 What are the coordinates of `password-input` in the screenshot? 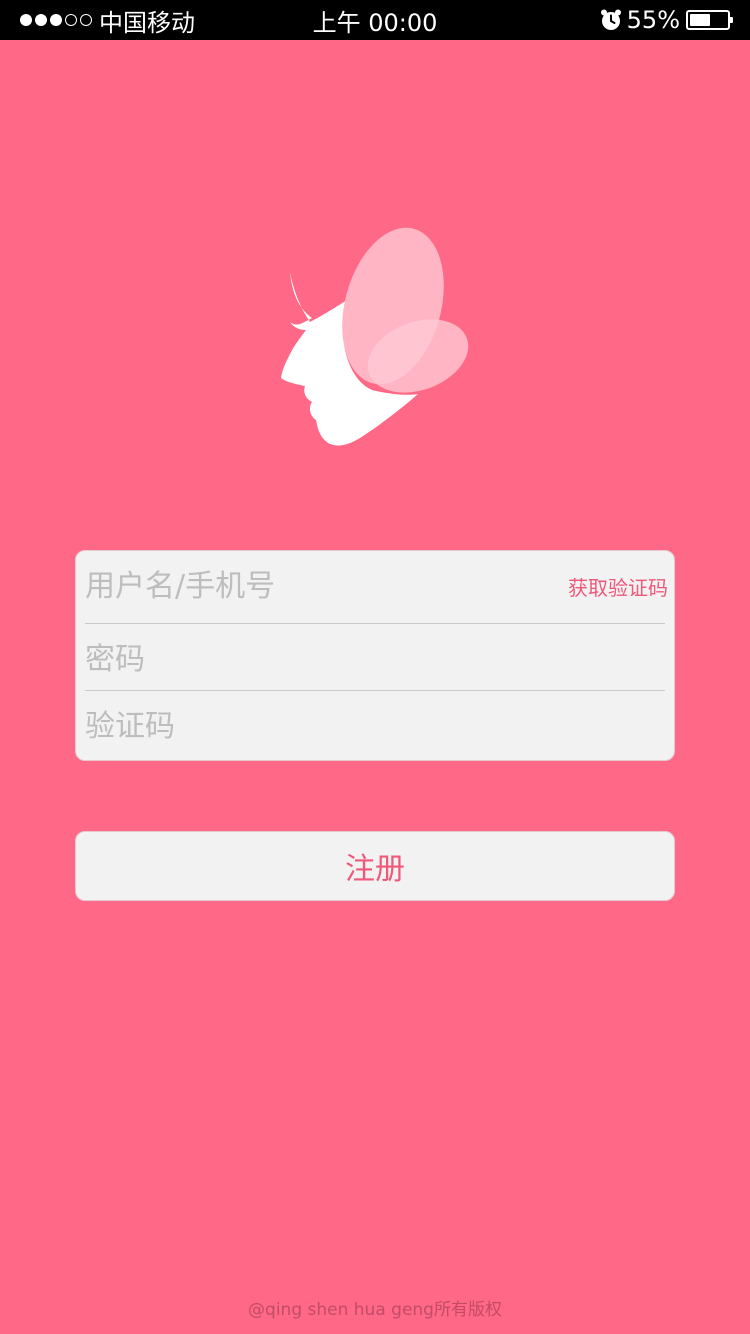 It's located at (315, 659).